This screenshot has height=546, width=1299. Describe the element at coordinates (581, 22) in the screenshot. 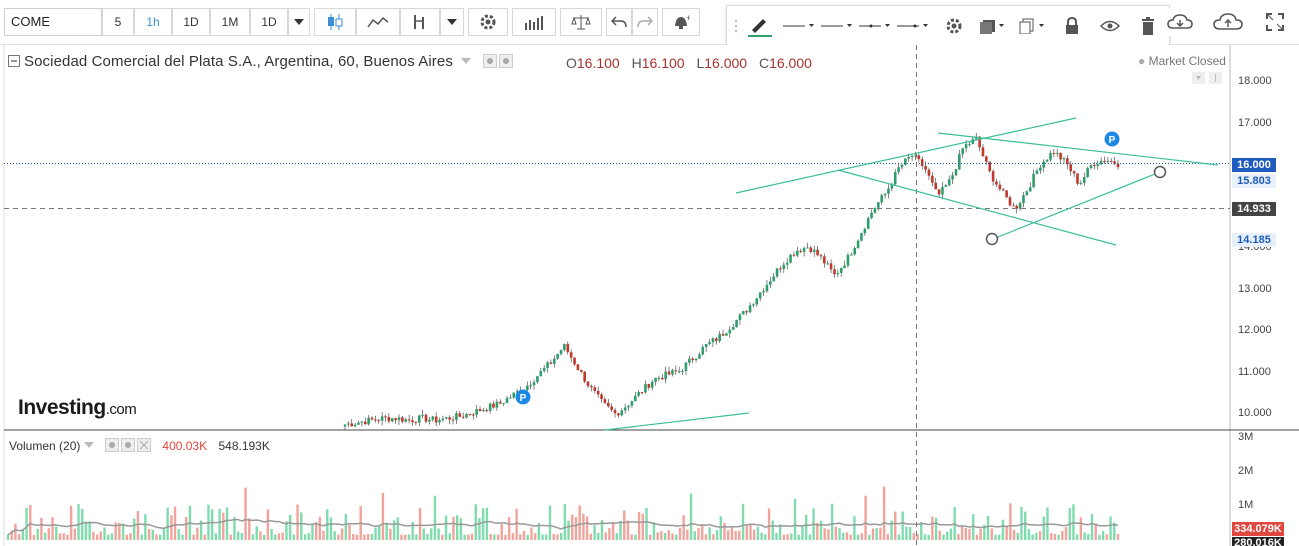

I see `balance-button` at that location.